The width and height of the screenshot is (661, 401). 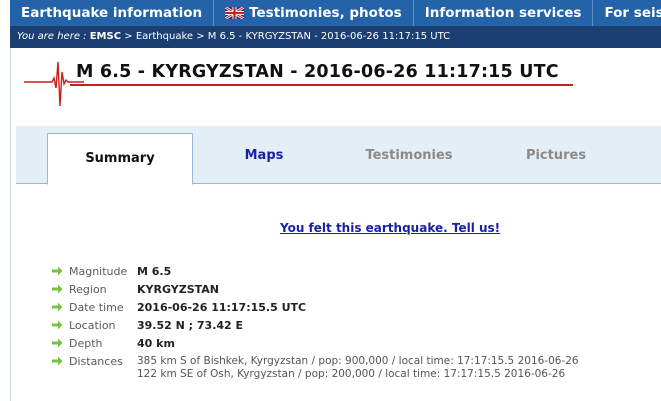 I want to click on nav-information-services: Information services, so click(x=504, y=13).